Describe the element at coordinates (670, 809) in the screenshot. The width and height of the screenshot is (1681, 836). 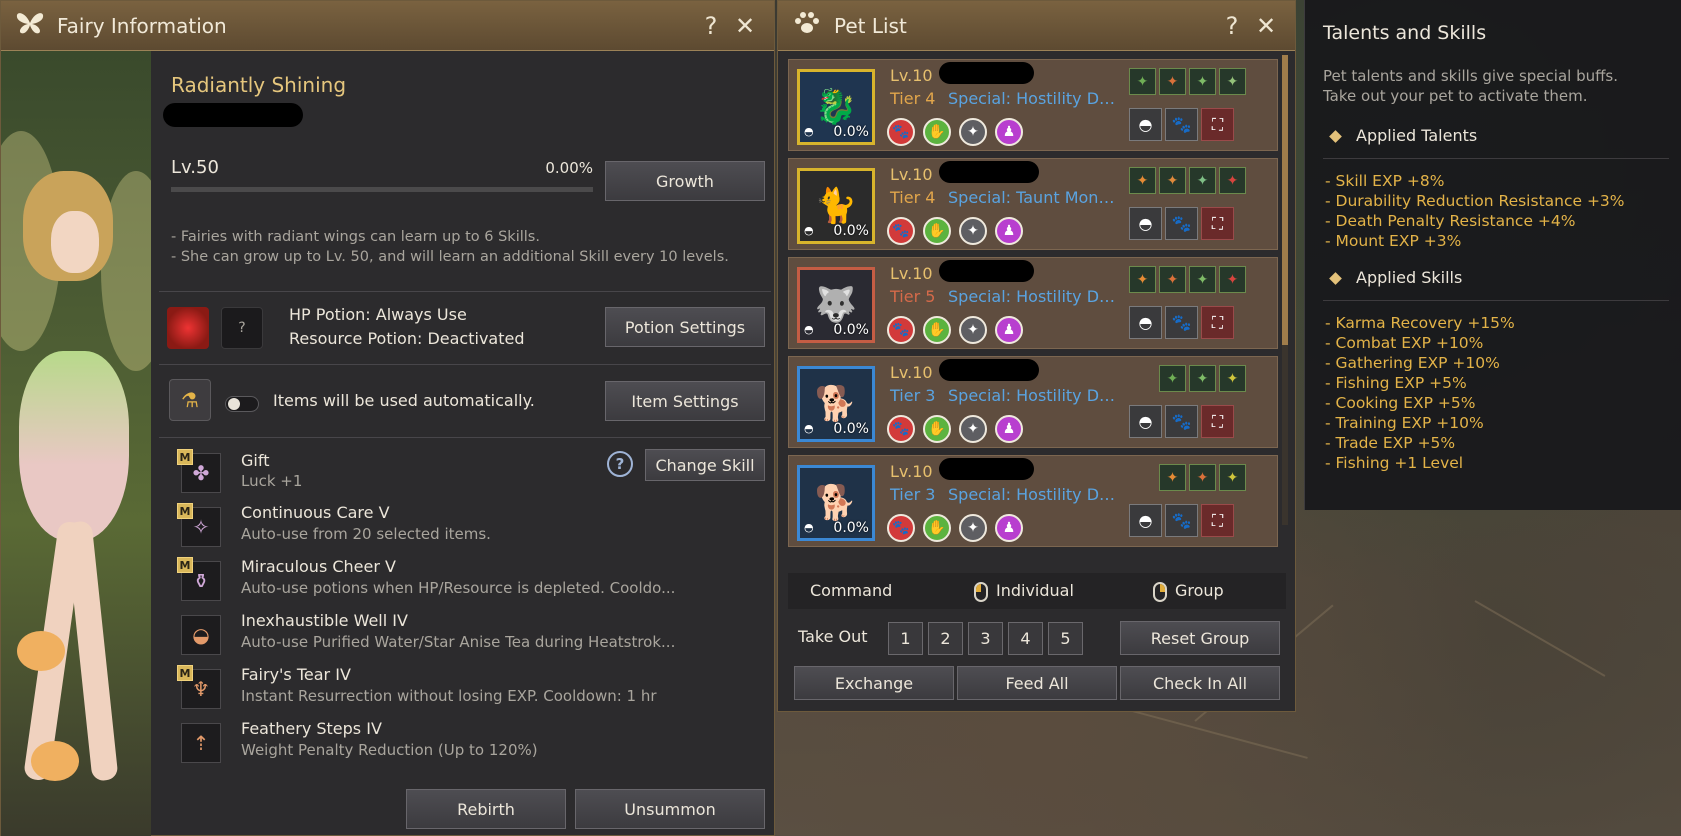
I see `unsummon-button: Unsummon` at that location.